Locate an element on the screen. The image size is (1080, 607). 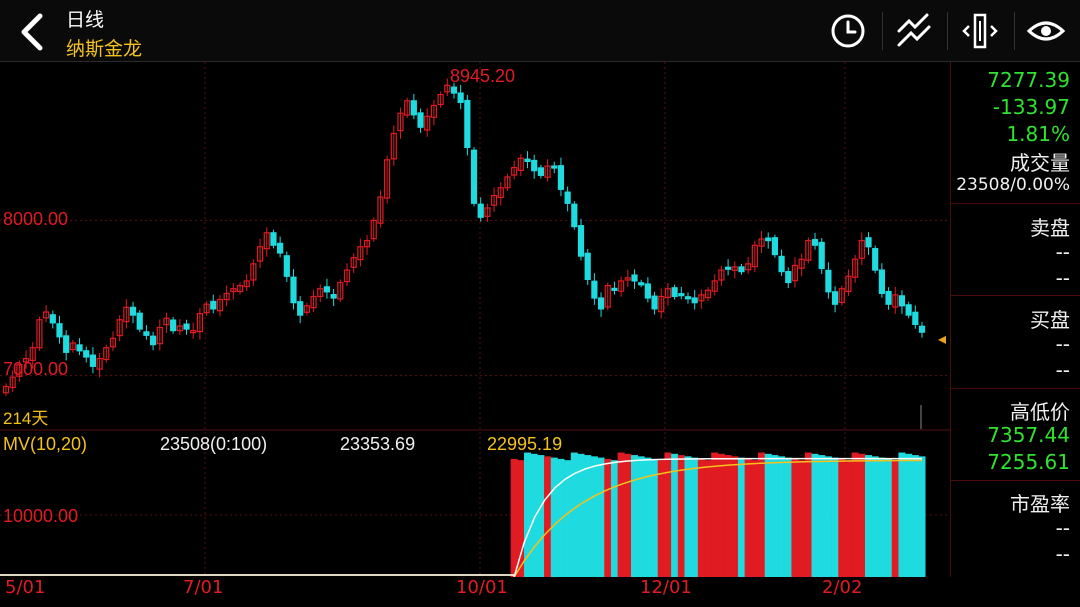
buy-value: -- is located at coordinates (1062, 370).